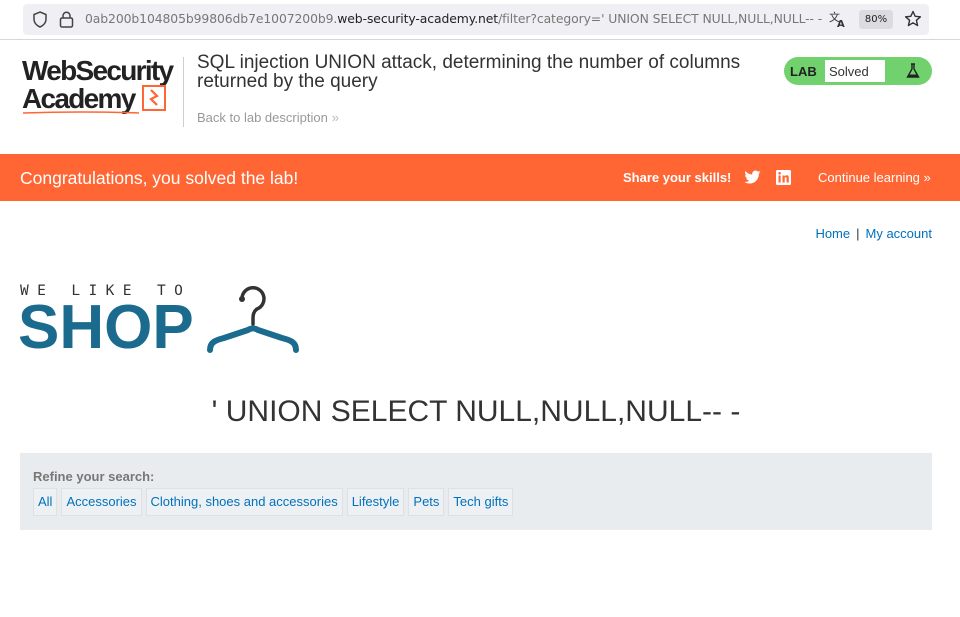 Image resolution: width=960 pixels, height=617 pixels. Describe the element at coordinates (832, 233) in the screenshot. I see `home-link: Home` at that location.